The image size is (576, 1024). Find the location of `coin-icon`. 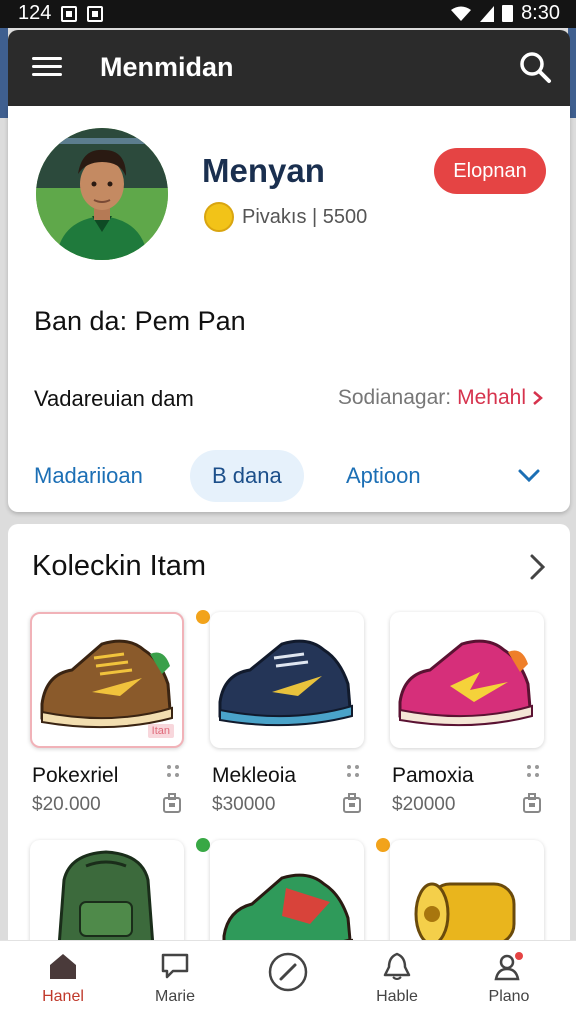

coin-icon is located at coordinates (219, 217).